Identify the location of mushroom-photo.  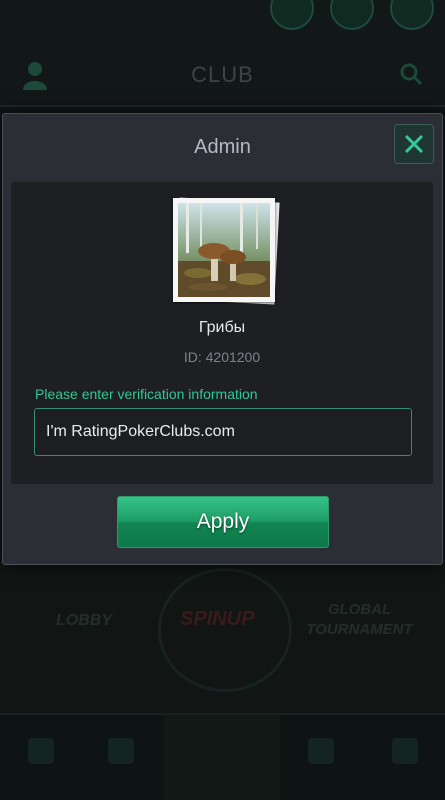
(224, 250).